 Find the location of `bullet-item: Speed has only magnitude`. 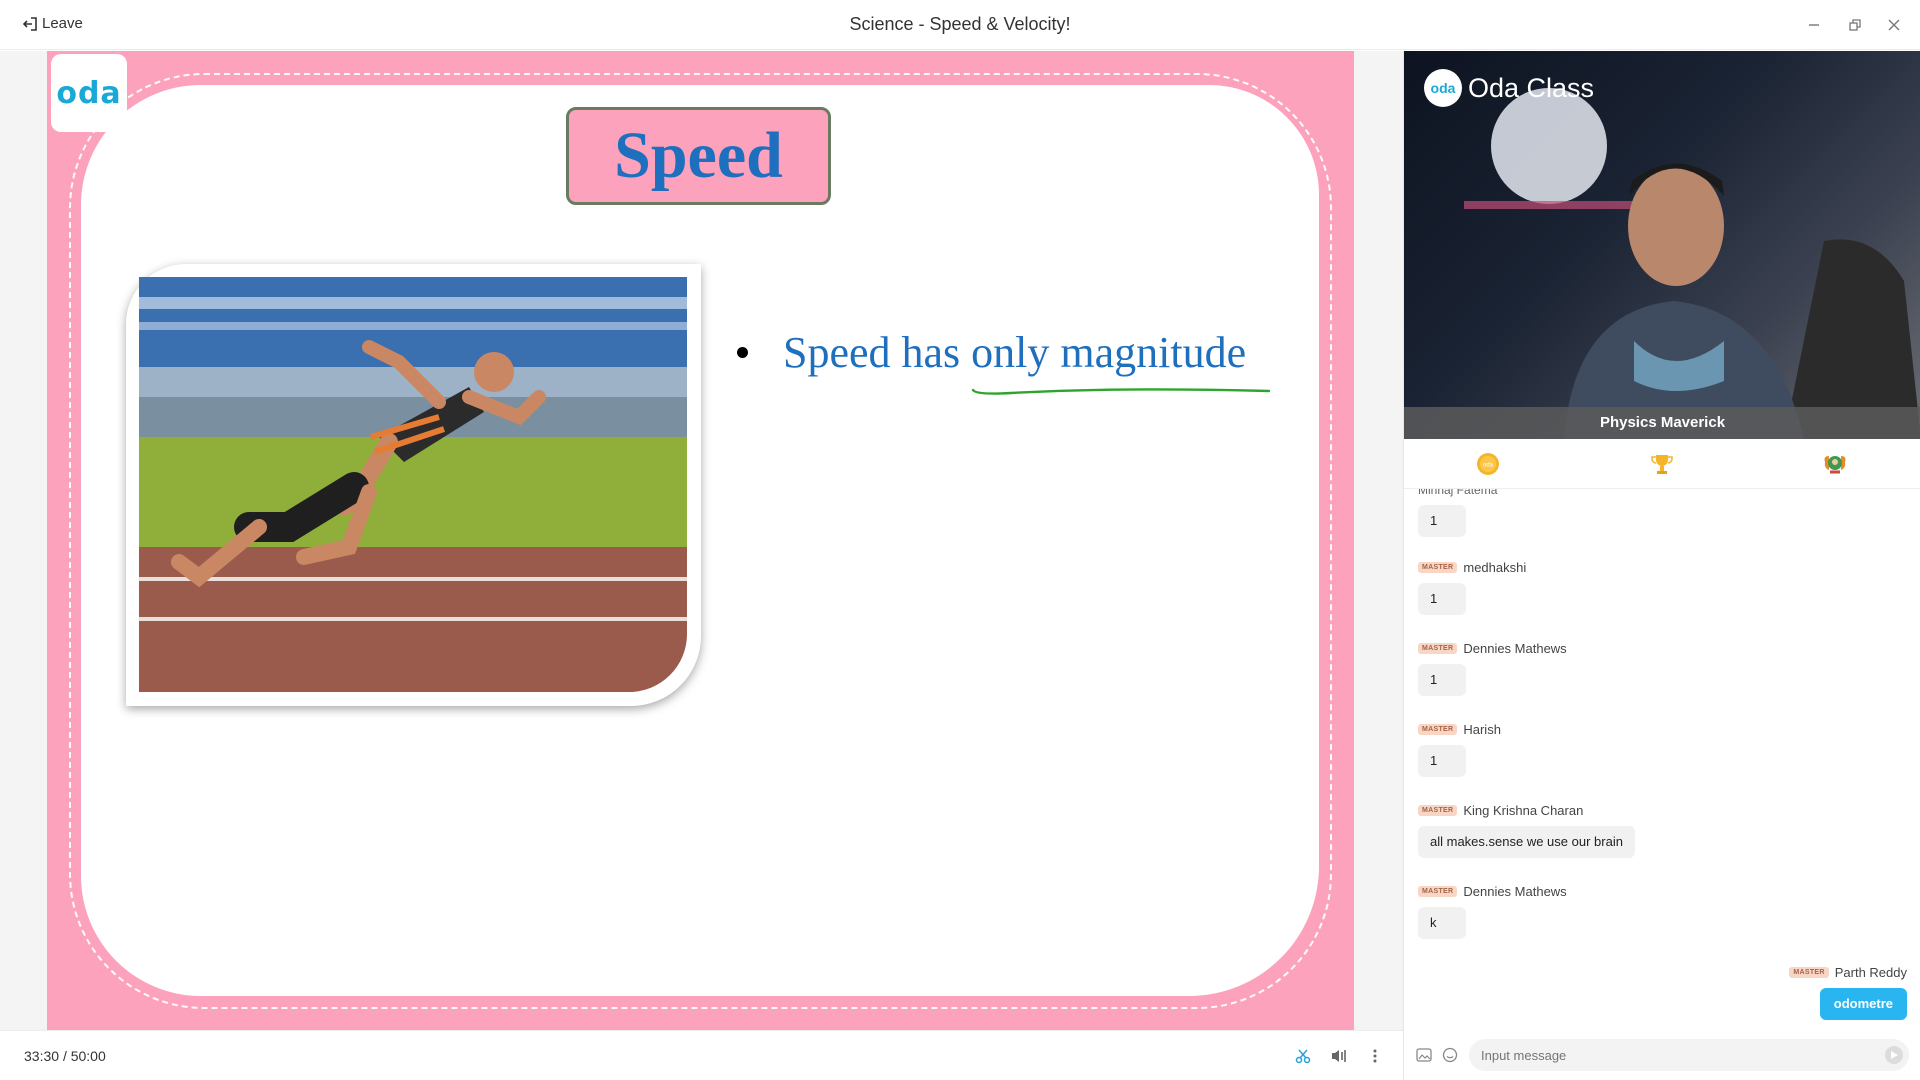

bullet-item: Speed has only magnitude is located at coordinates (991, 352).